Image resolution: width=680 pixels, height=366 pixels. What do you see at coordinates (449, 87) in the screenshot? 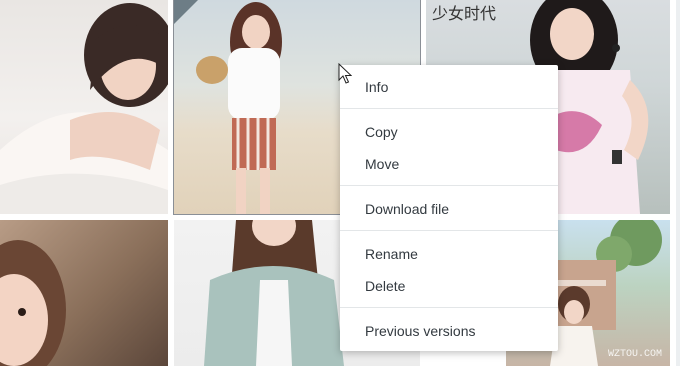
I see `menu-item-info: Info` at bounding box center [449, 87].